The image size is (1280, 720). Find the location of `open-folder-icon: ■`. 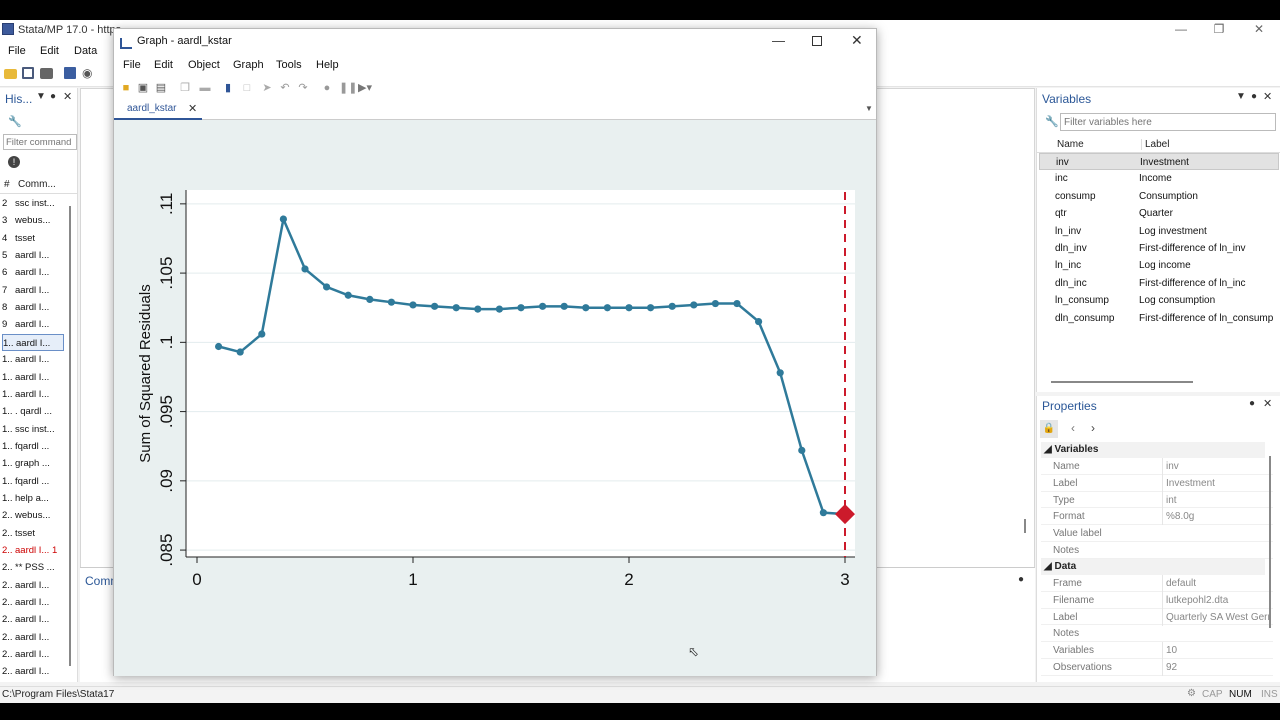

open-folder-icon: ■ is located at coordinates (126, 88).